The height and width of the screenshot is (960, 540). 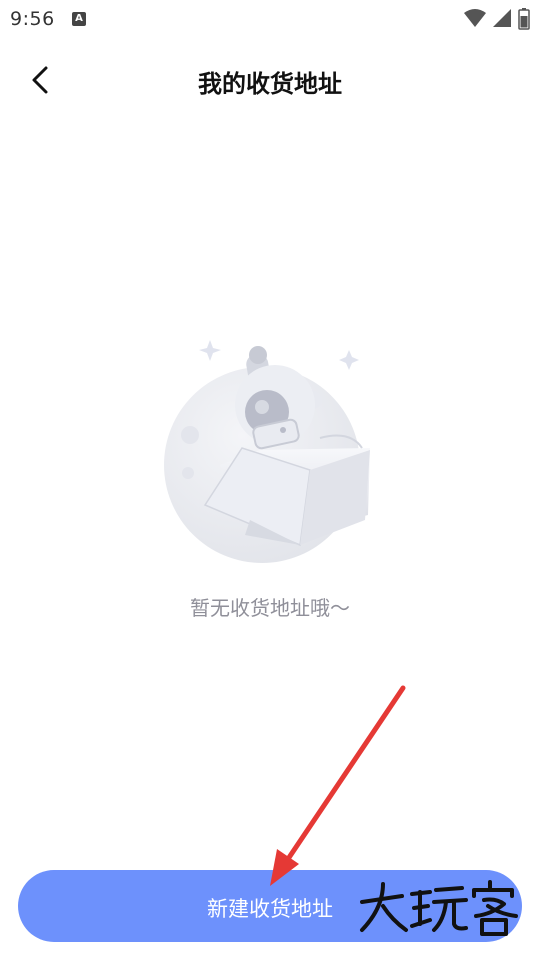 What do you see at coordinates (475, 18) in the screenshot?
I see `wifi-icon` at bounding box center [475, 18].